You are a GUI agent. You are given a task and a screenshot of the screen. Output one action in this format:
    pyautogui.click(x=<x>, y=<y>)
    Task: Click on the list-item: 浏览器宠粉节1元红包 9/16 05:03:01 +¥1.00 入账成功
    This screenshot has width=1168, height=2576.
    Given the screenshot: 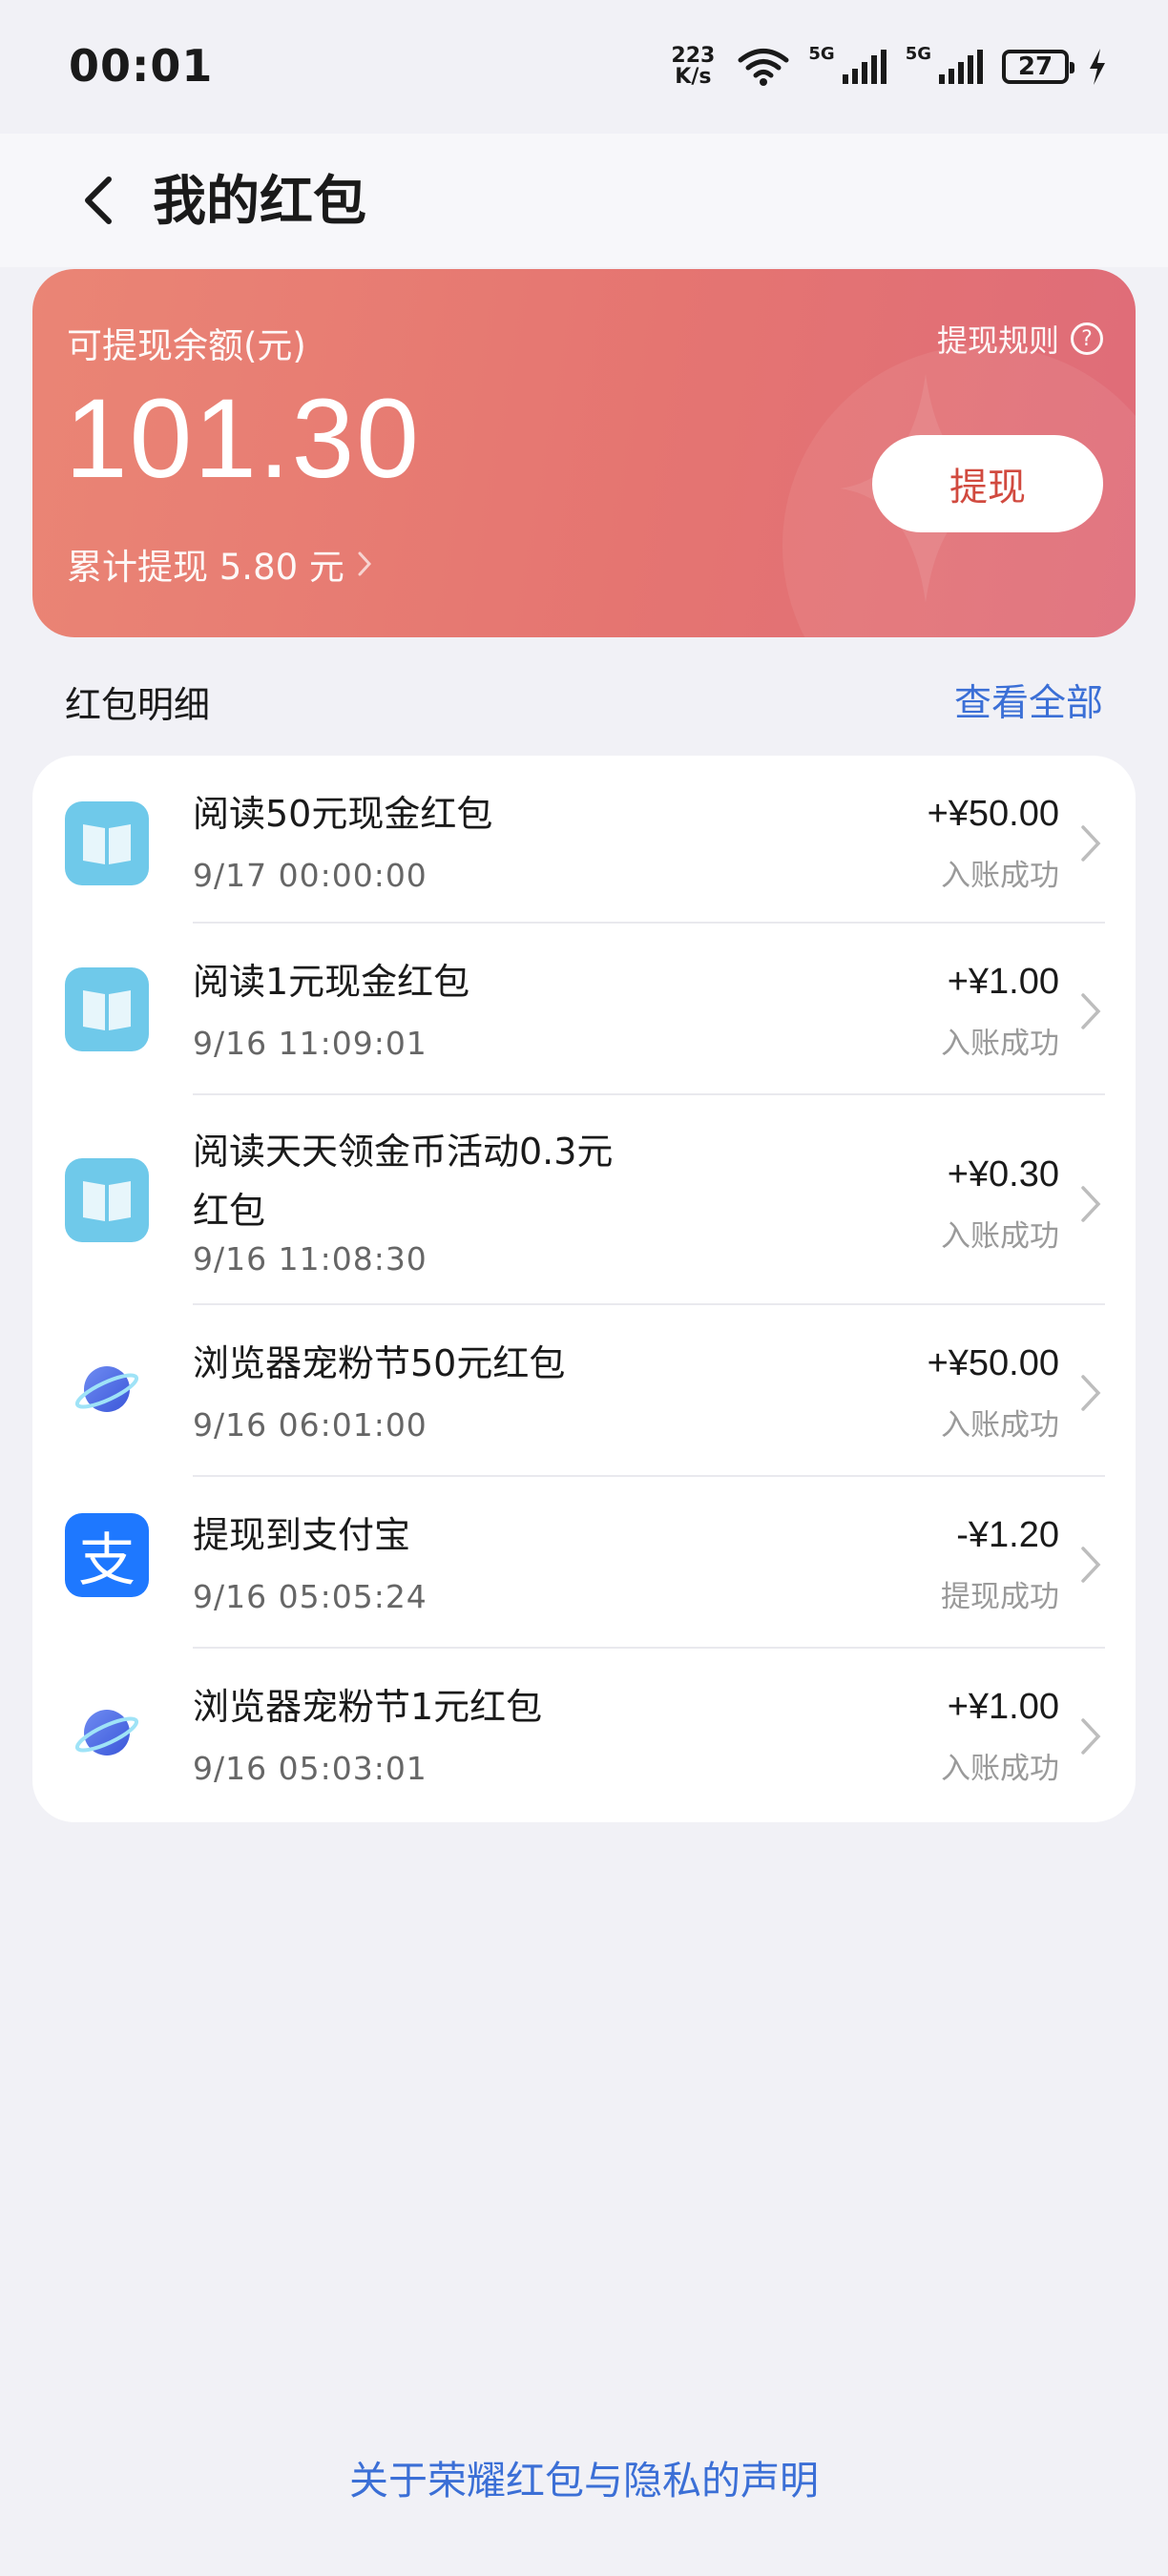 What is the action you would take?
    pyautogui.click(x=584, y=1734)
    